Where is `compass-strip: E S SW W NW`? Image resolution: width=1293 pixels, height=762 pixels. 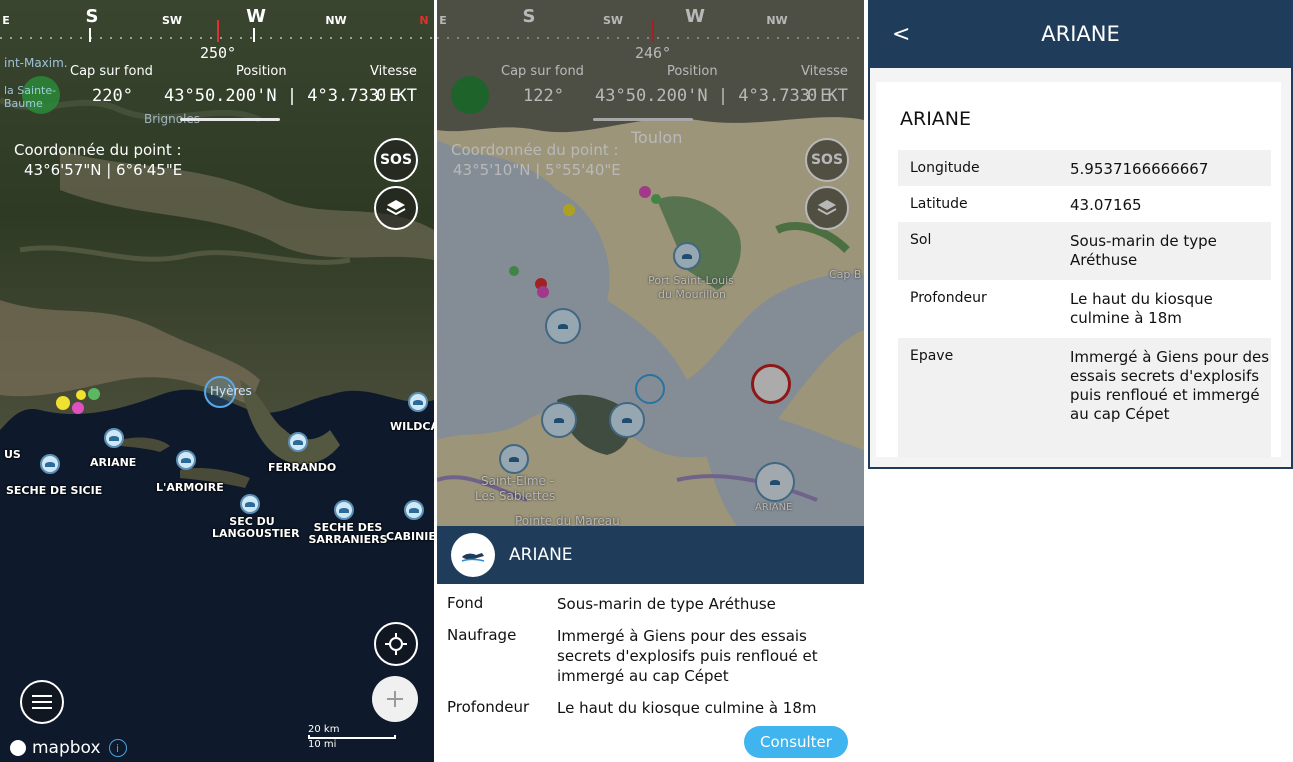
compass-strip: E S SW W NW is located at coordinates (650, 21).